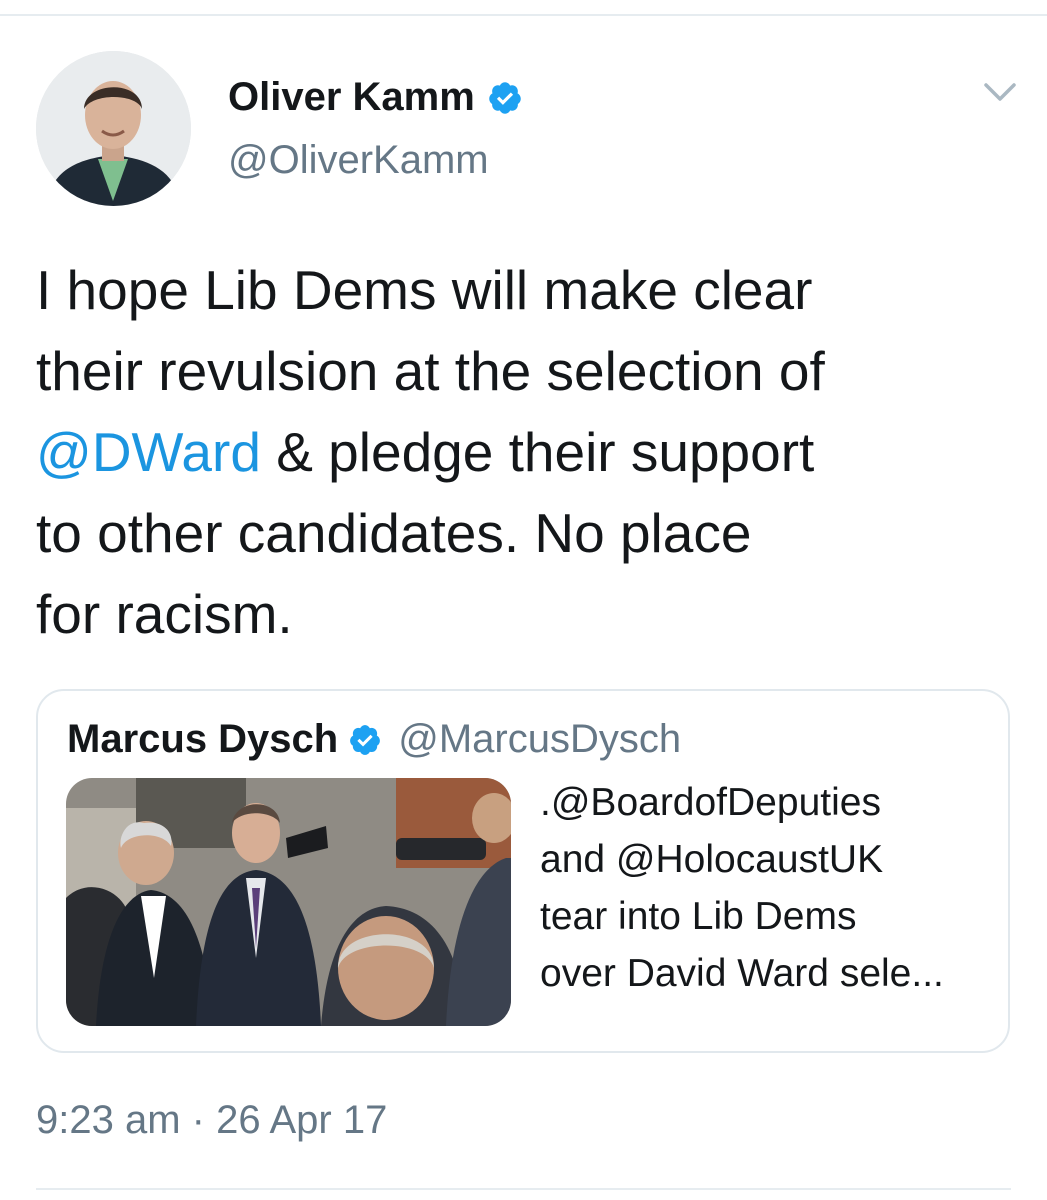 The height and width of the screenshot is (1200, 1047). Describe the element at coordinates (1000, 92) in the screenshot. I see `chevron-down-icon` at that location.